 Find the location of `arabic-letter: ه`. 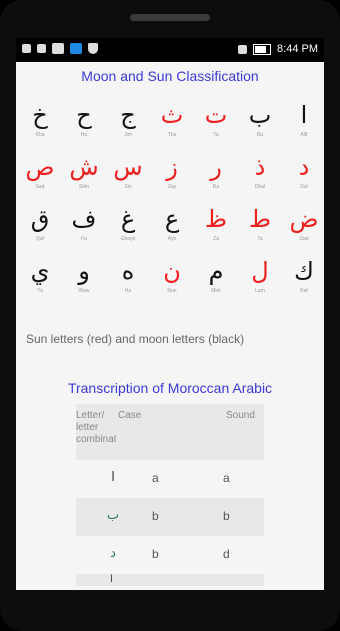

arabic-letter: ه is located at coordinates (128, 271).